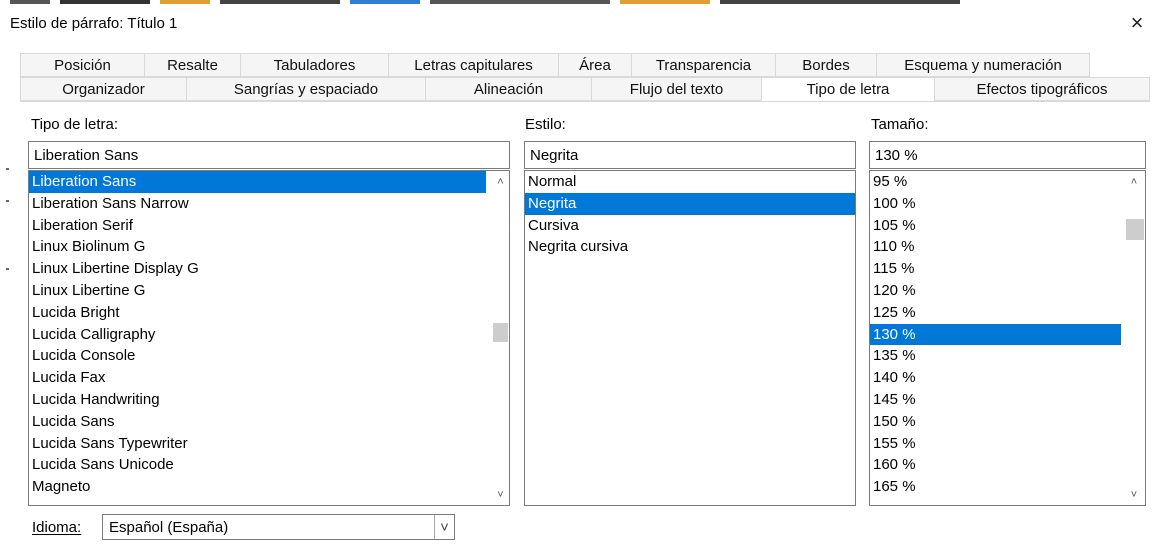 Image resolution: width=1159 pixels, height=560 pixels. I want to click on font-family-option: Lucida Console, so click(257, 356).